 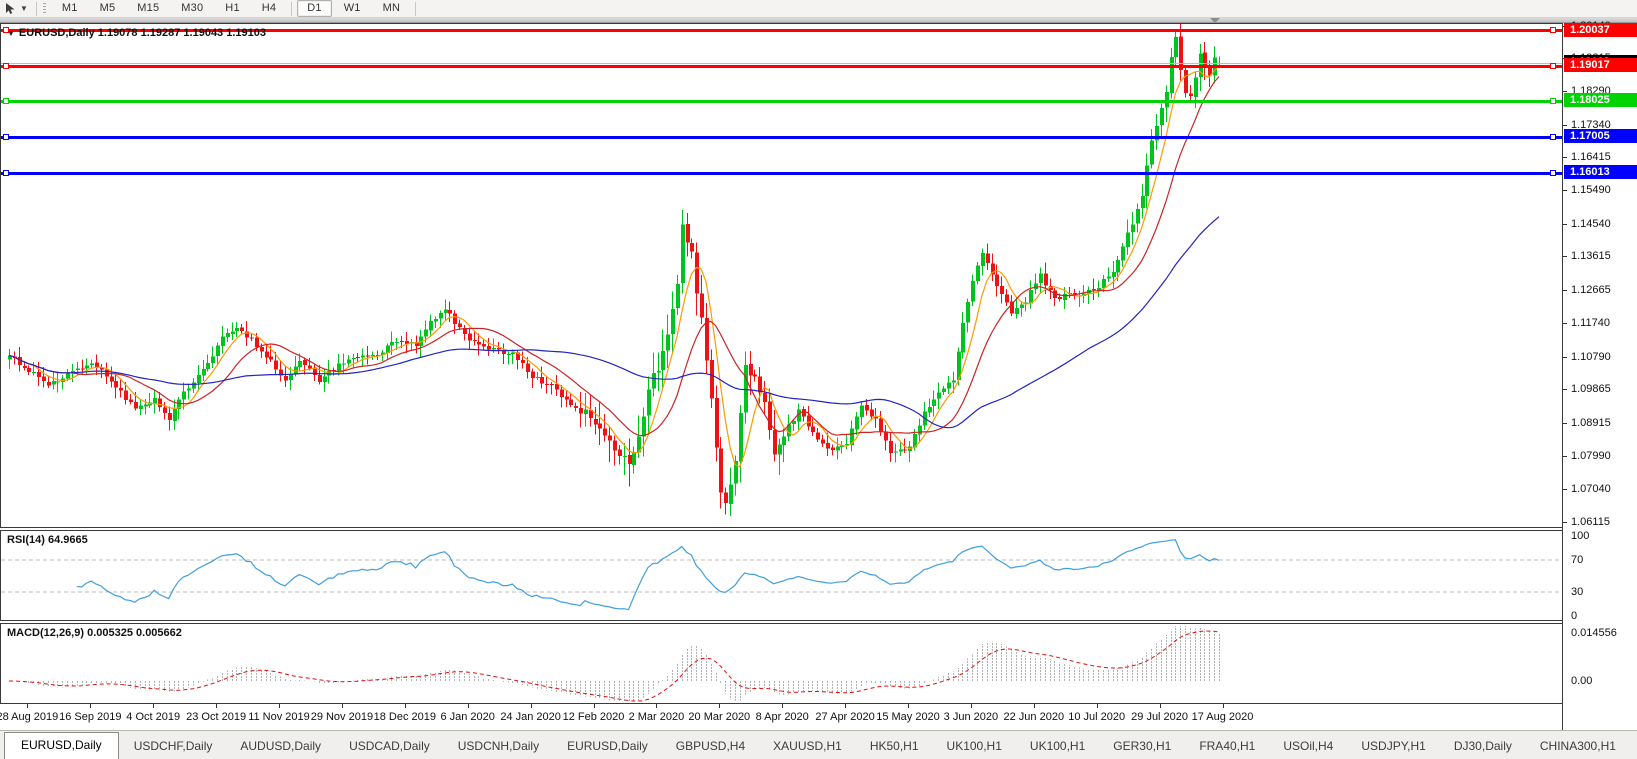 I want to click on period-button-d1: D1, so click(x=314, y=8).